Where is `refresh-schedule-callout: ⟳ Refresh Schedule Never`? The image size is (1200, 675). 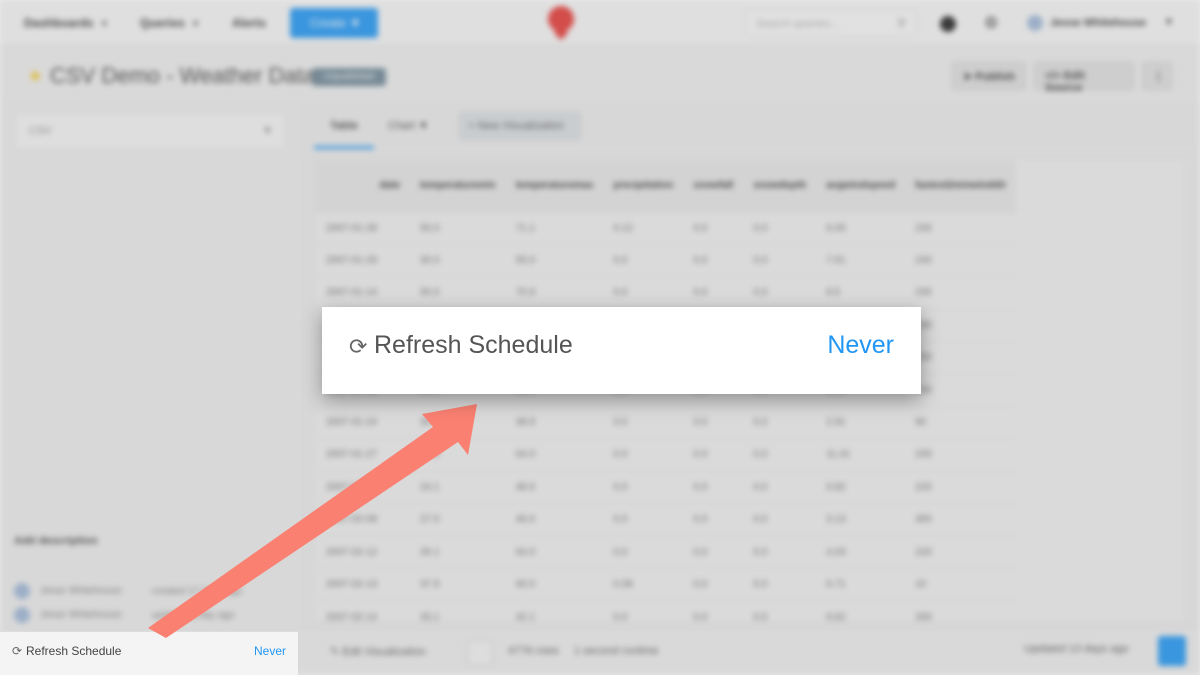 refresh-schedule-callout: ⟳ Refresh Schedule Never is located at coordinates (621, 350).